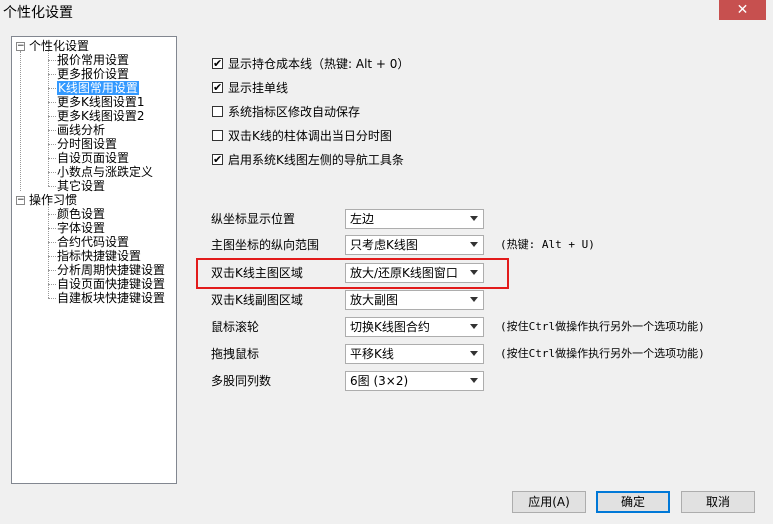  I want to click on checkbox-label: 系统指标区修改自动保存, so click(294, 112).